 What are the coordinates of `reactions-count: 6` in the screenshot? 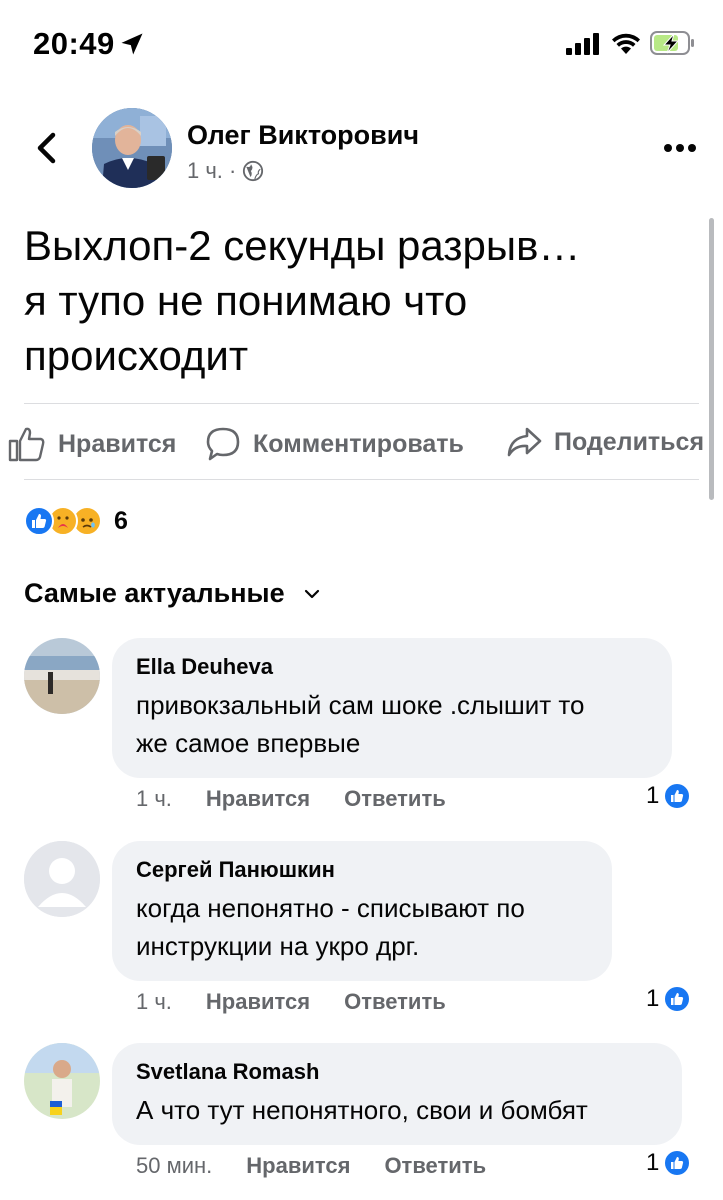 It's located at (121, 520).